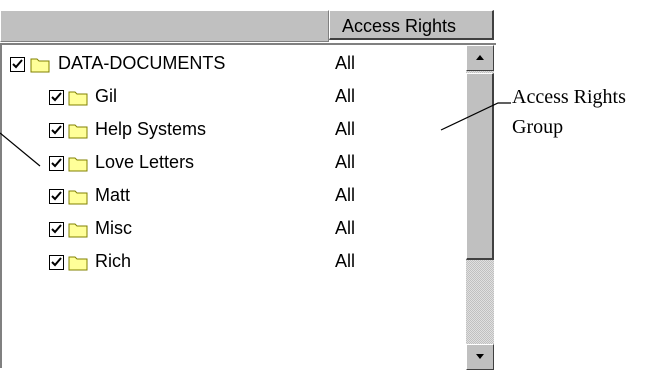 The width and height of the screenshot is (668, 370). I want to click on callout-label: Access Rights Group, so click(569, 112).